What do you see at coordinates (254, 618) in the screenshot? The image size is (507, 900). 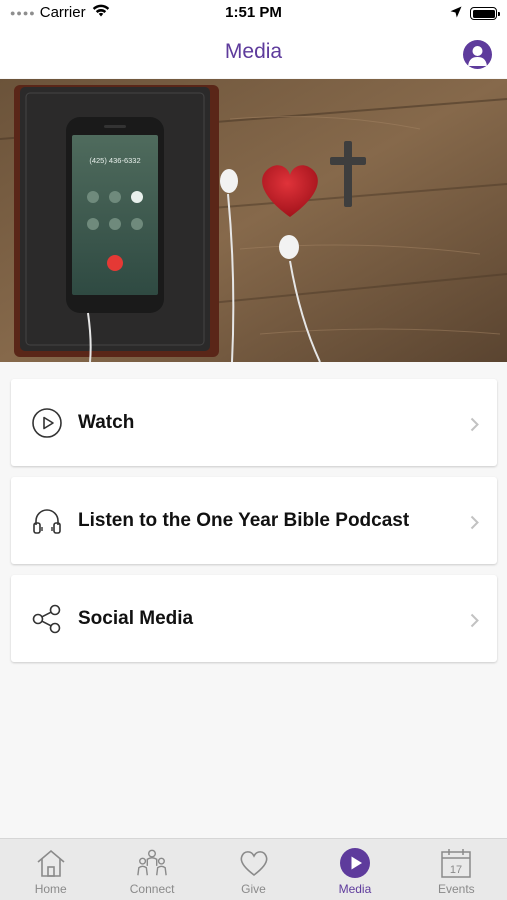 I see `social-media-item: Social Media` at bounding box center [254, 618].